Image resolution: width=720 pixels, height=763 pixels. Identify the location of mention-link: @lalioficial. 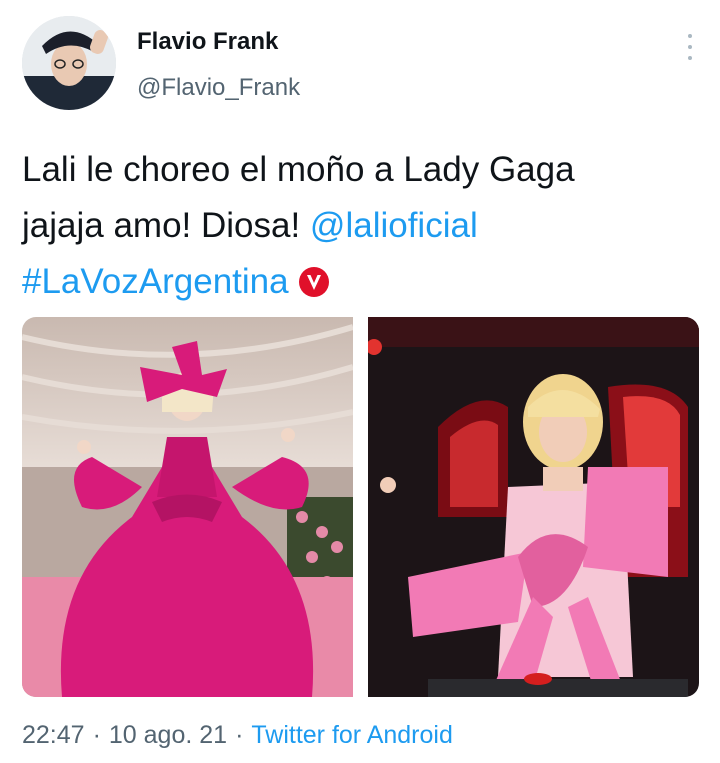
(394, 225).